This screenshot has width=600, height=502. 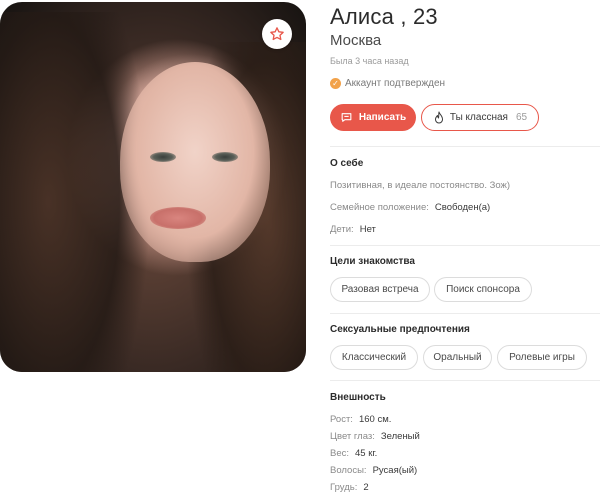 I want to click on breast-label: Грудь:, so click(x=344, y=487).